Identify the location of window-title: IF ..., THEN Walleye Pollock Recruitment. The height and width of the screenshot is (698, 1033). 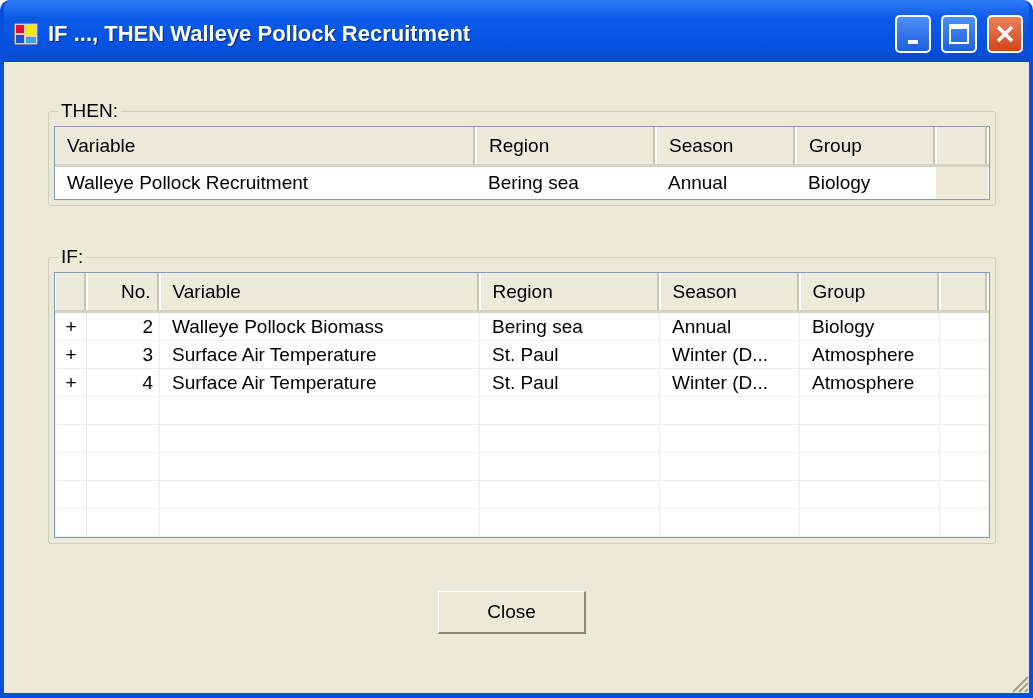
(260, 34).